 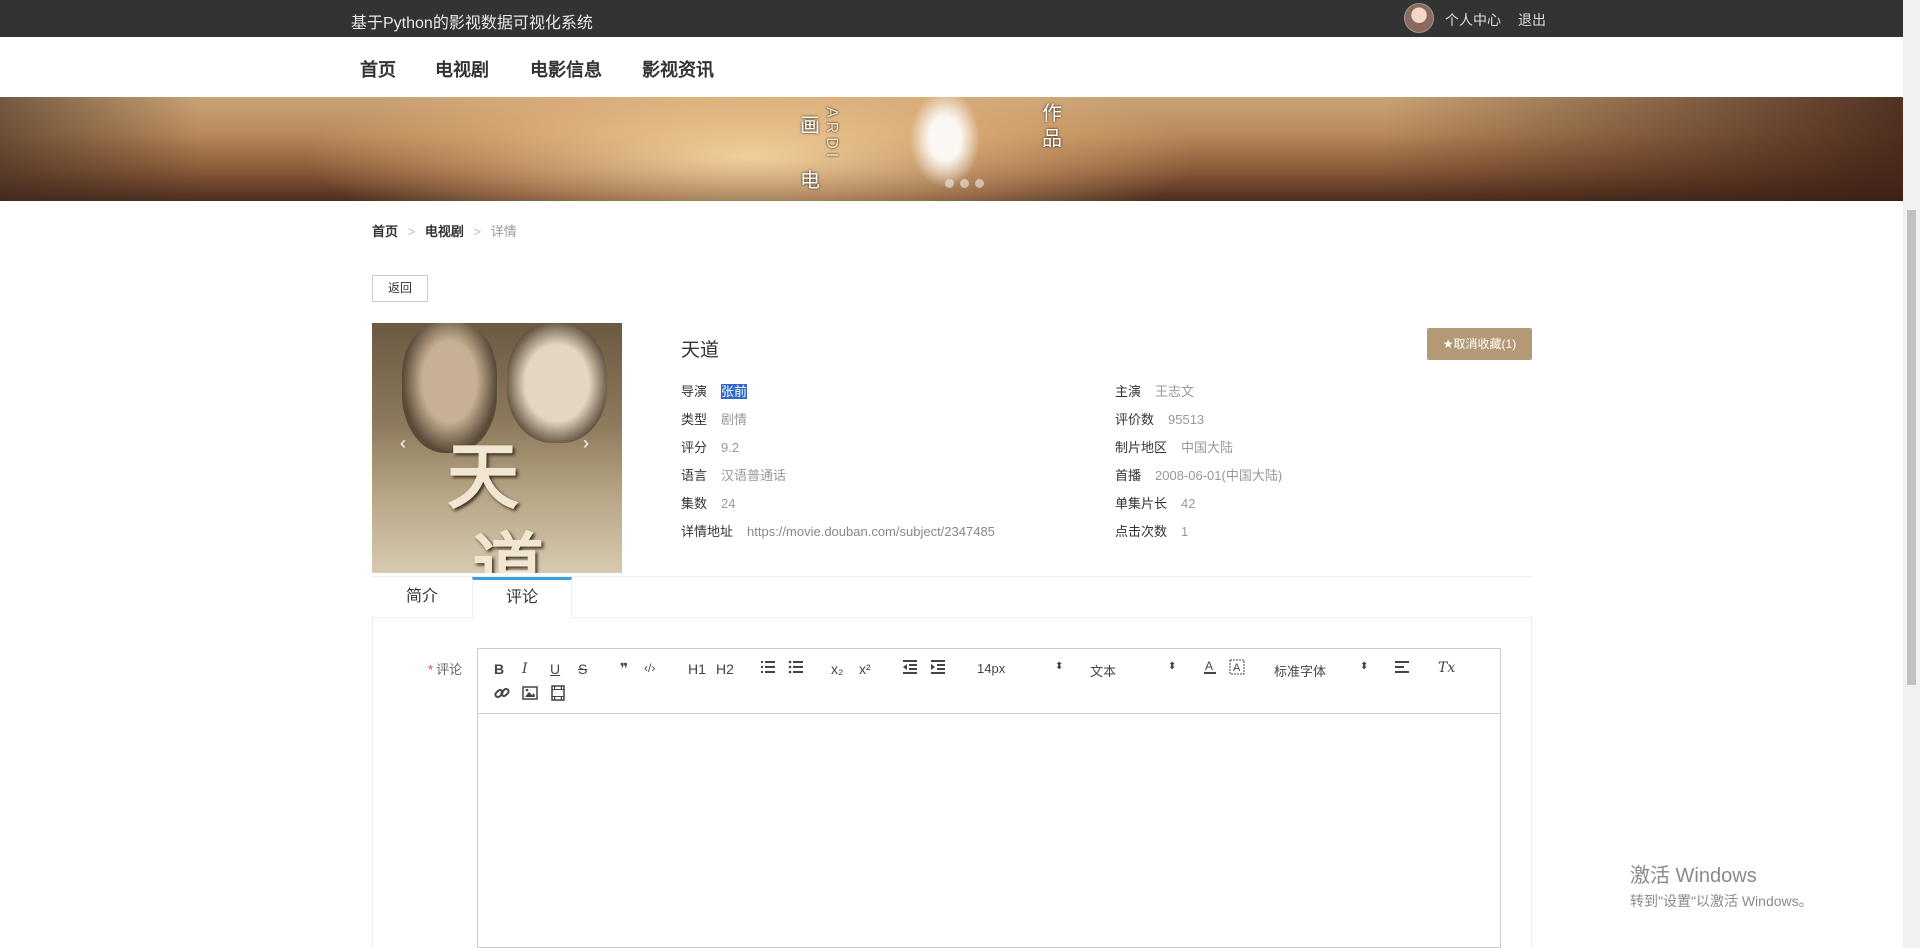 I want to click on editor-toolbar: B I U S ❞ ‹/› H1 H2 x₂ x² 14px ⬍ 文本 ⬍ A, so click(x=989, y=681).